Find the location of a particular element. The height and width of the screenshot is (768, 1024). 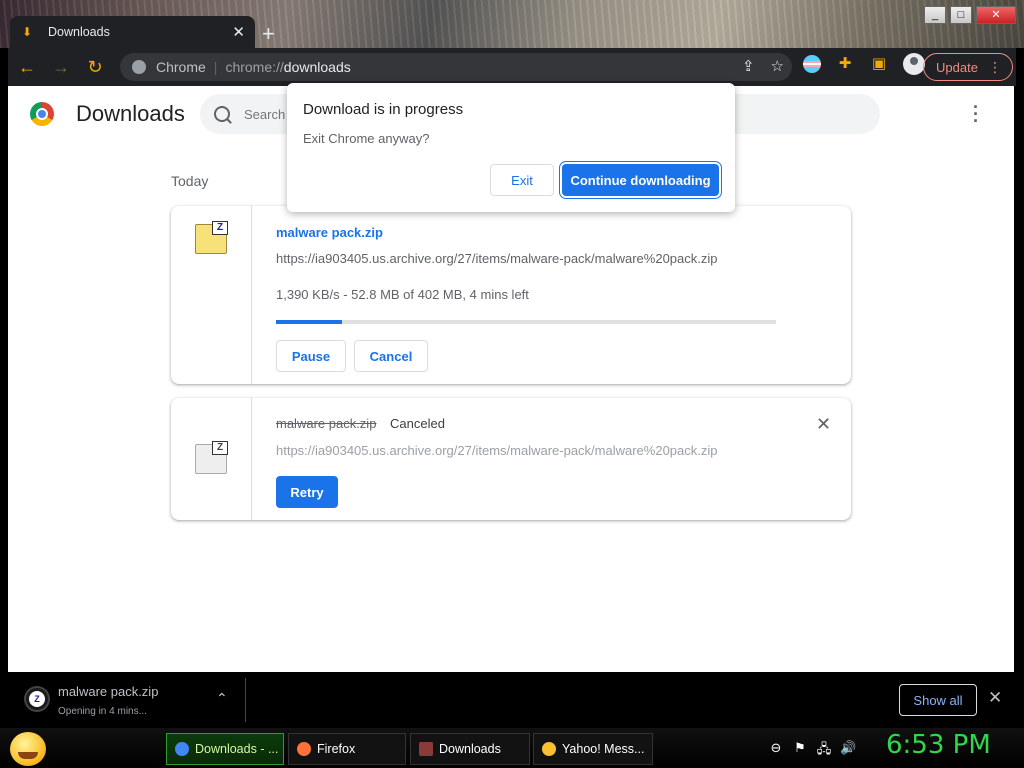

update-button: Update ⋮ is located at coordinates (968, 67).